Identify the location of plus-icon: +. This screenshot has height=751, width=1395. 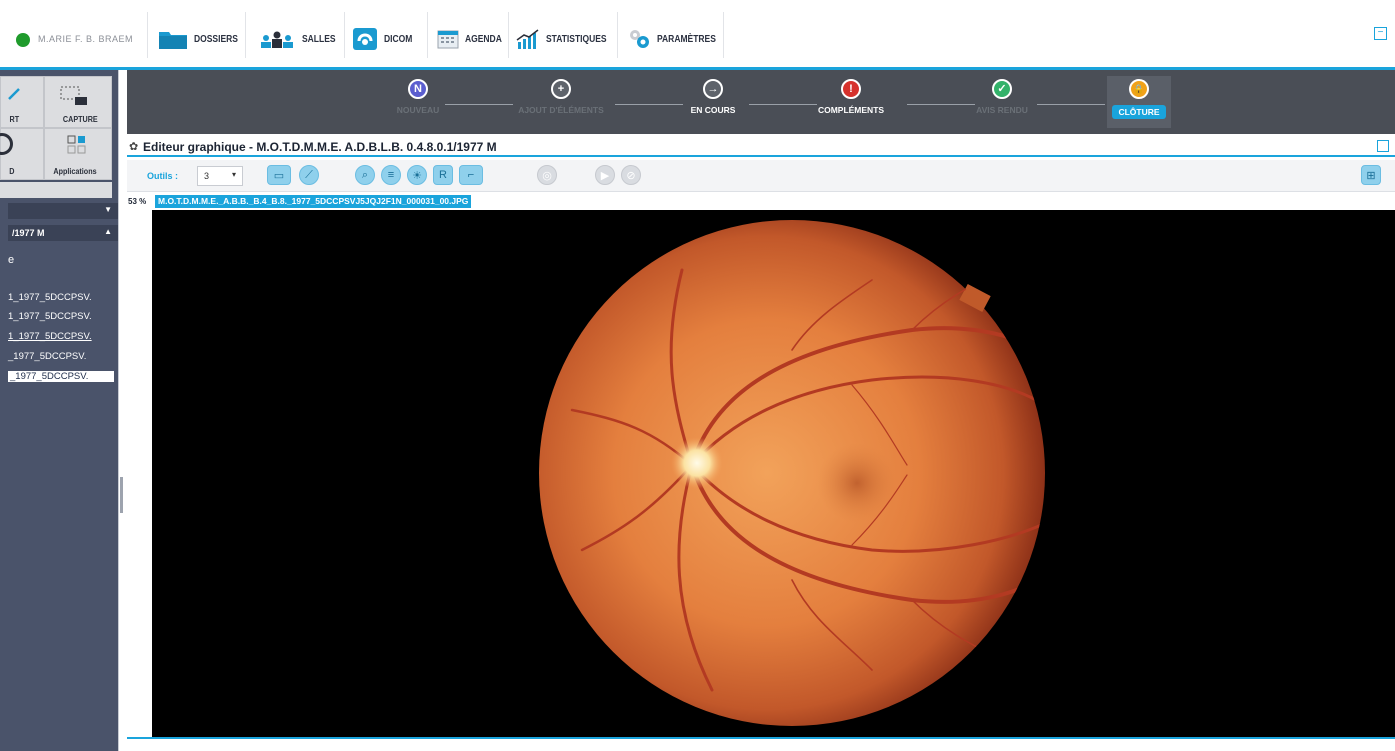
(561, 89).